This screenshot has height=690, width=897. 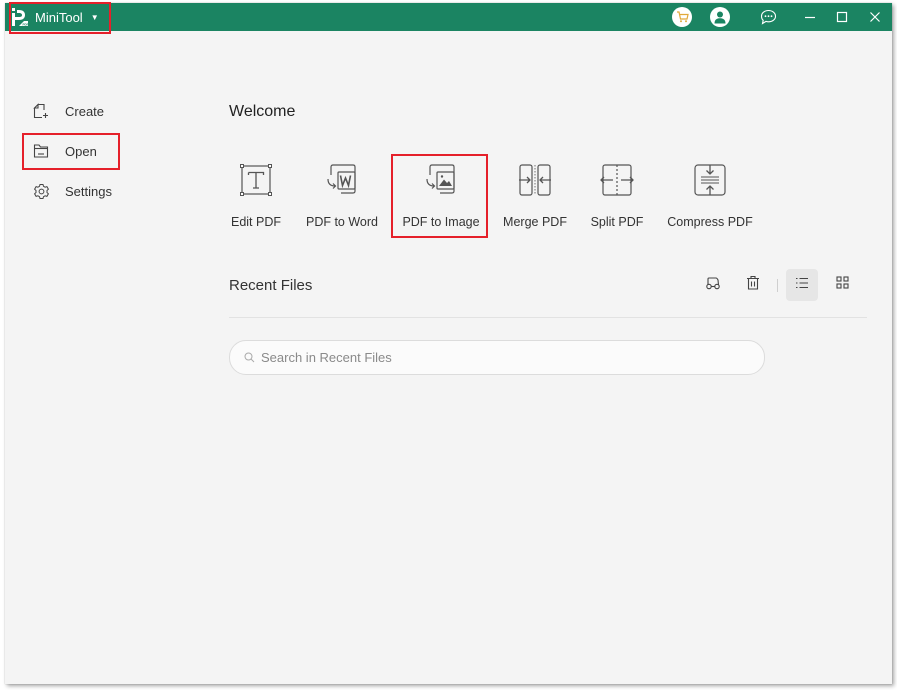 I want to click on tool-split-pdf: Split PDF, so click(x=617, y=195).